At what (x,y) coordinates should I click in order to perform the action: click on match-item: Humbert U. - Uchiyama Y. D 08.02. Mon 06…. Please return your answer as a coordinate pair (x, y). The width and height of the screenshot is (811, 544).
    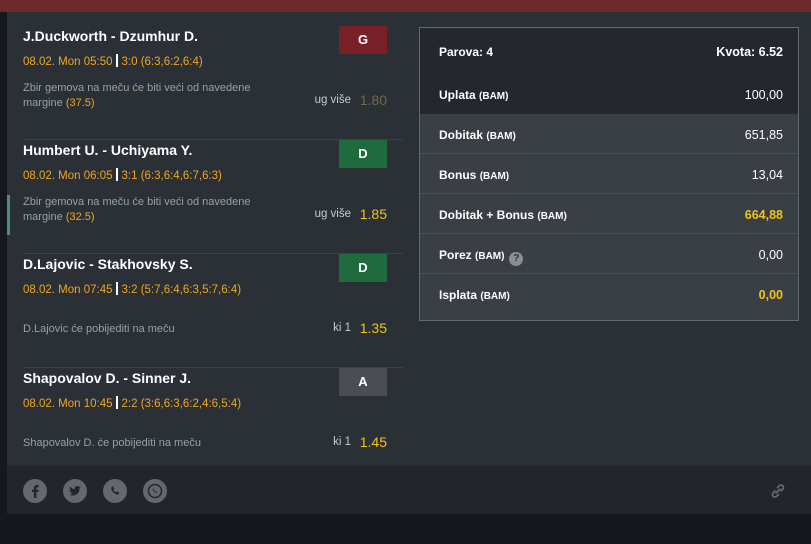
    Looking at the image, I should click on (213, 197).